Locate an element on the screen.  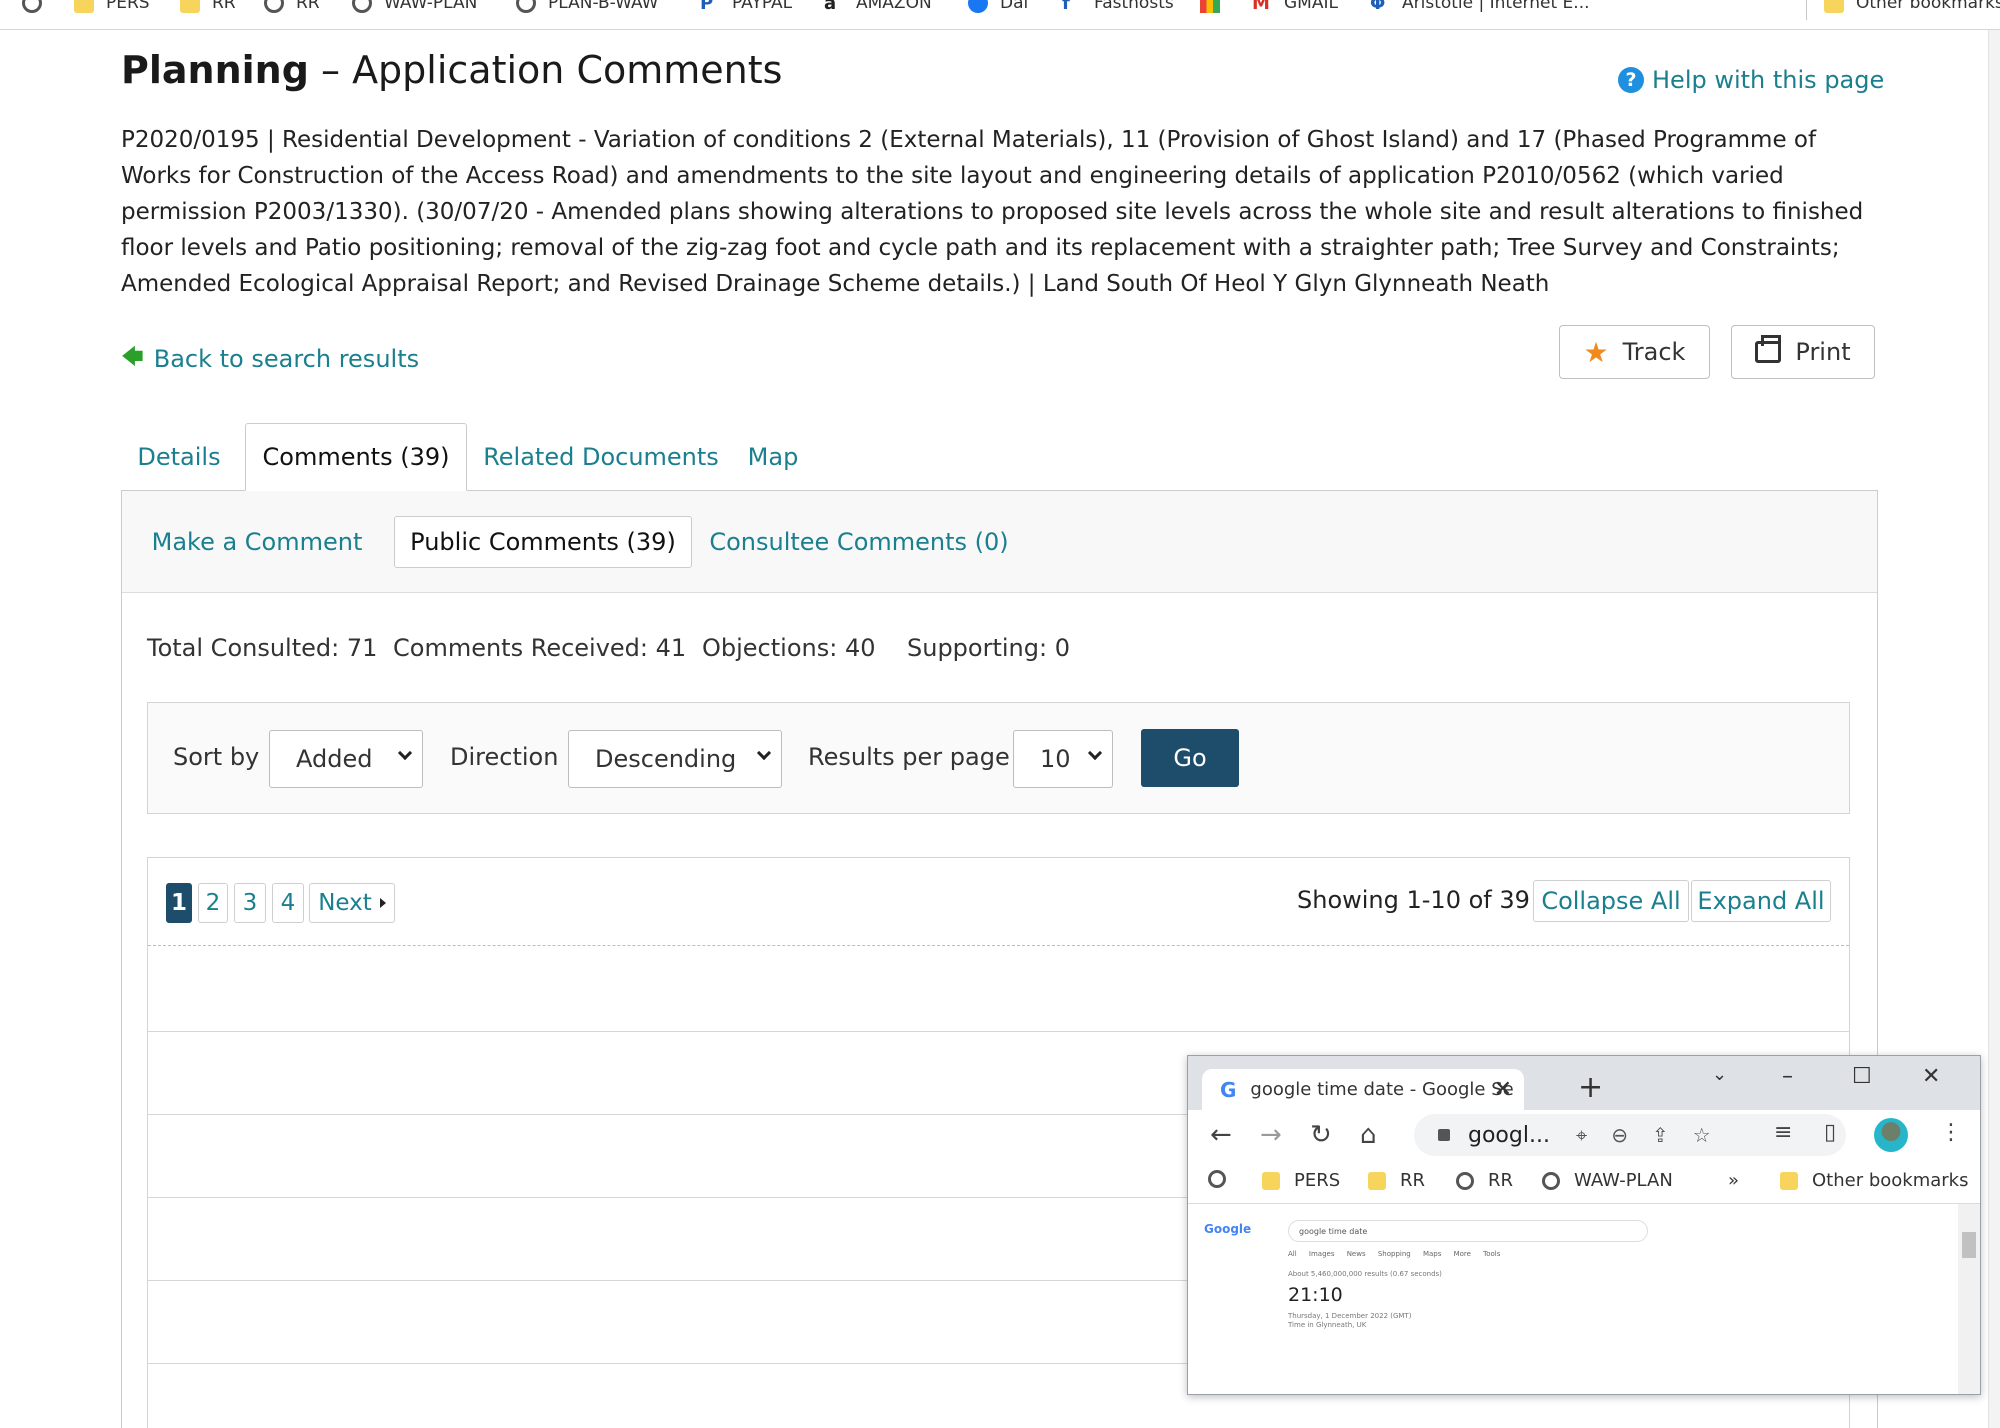
popup-bookmark-waw-plan: WAW-PLAN is located at coordinates (1607, 1180).